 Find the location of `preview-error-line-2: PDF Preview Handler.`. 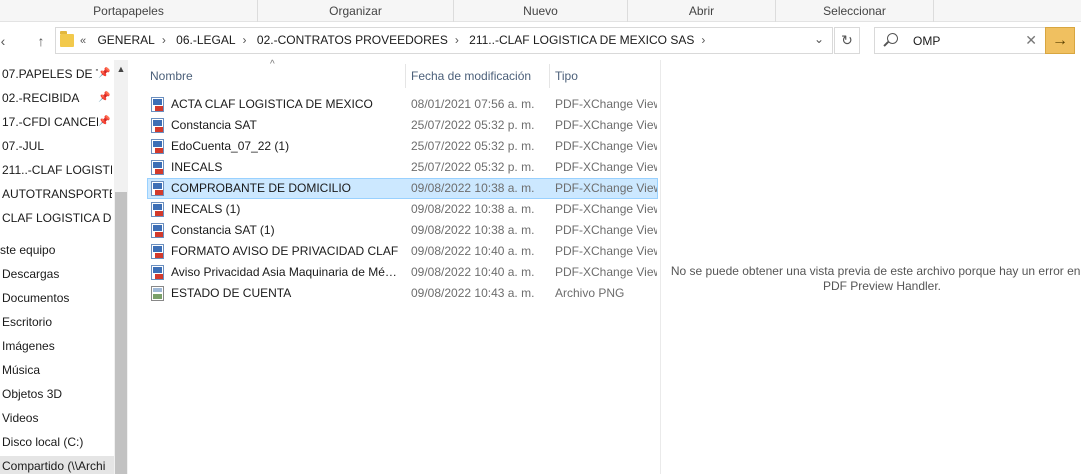

preview-error-line-2: PDF Preview Handler. is located at coordinates (882, 286).